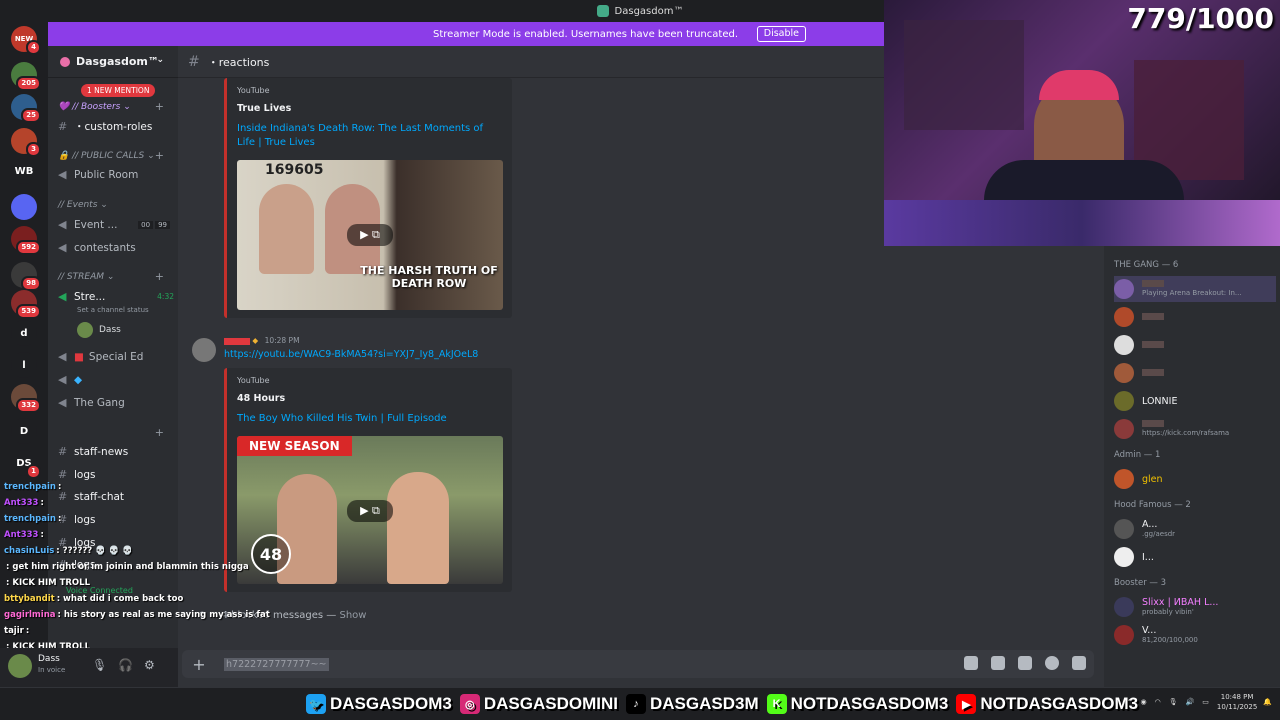 The image size is (1280, 720). What do you see at coordinates (99, 330) in the screenshot?
I see `voice-user: Dass` at bounding box center [99, 330].